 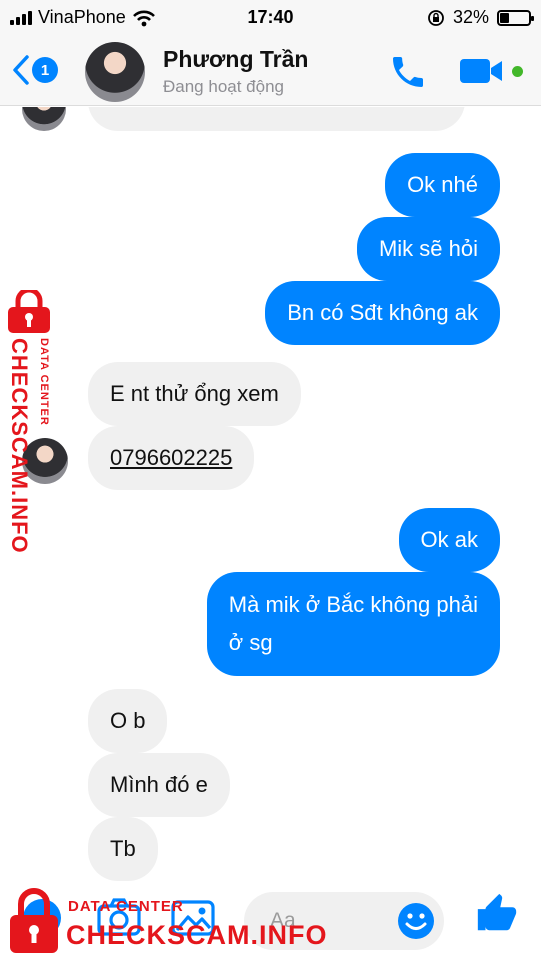 I want to click on contact-name: Phương Trần, so click(x=235, y=59).